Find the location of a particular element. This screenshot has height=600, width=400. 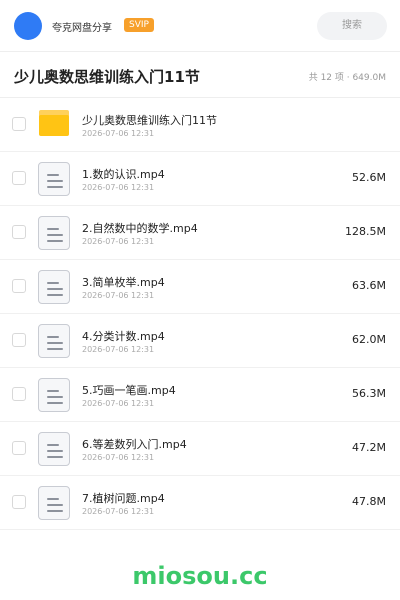

item-size: 47.2M is located at coordinates (369, 447).